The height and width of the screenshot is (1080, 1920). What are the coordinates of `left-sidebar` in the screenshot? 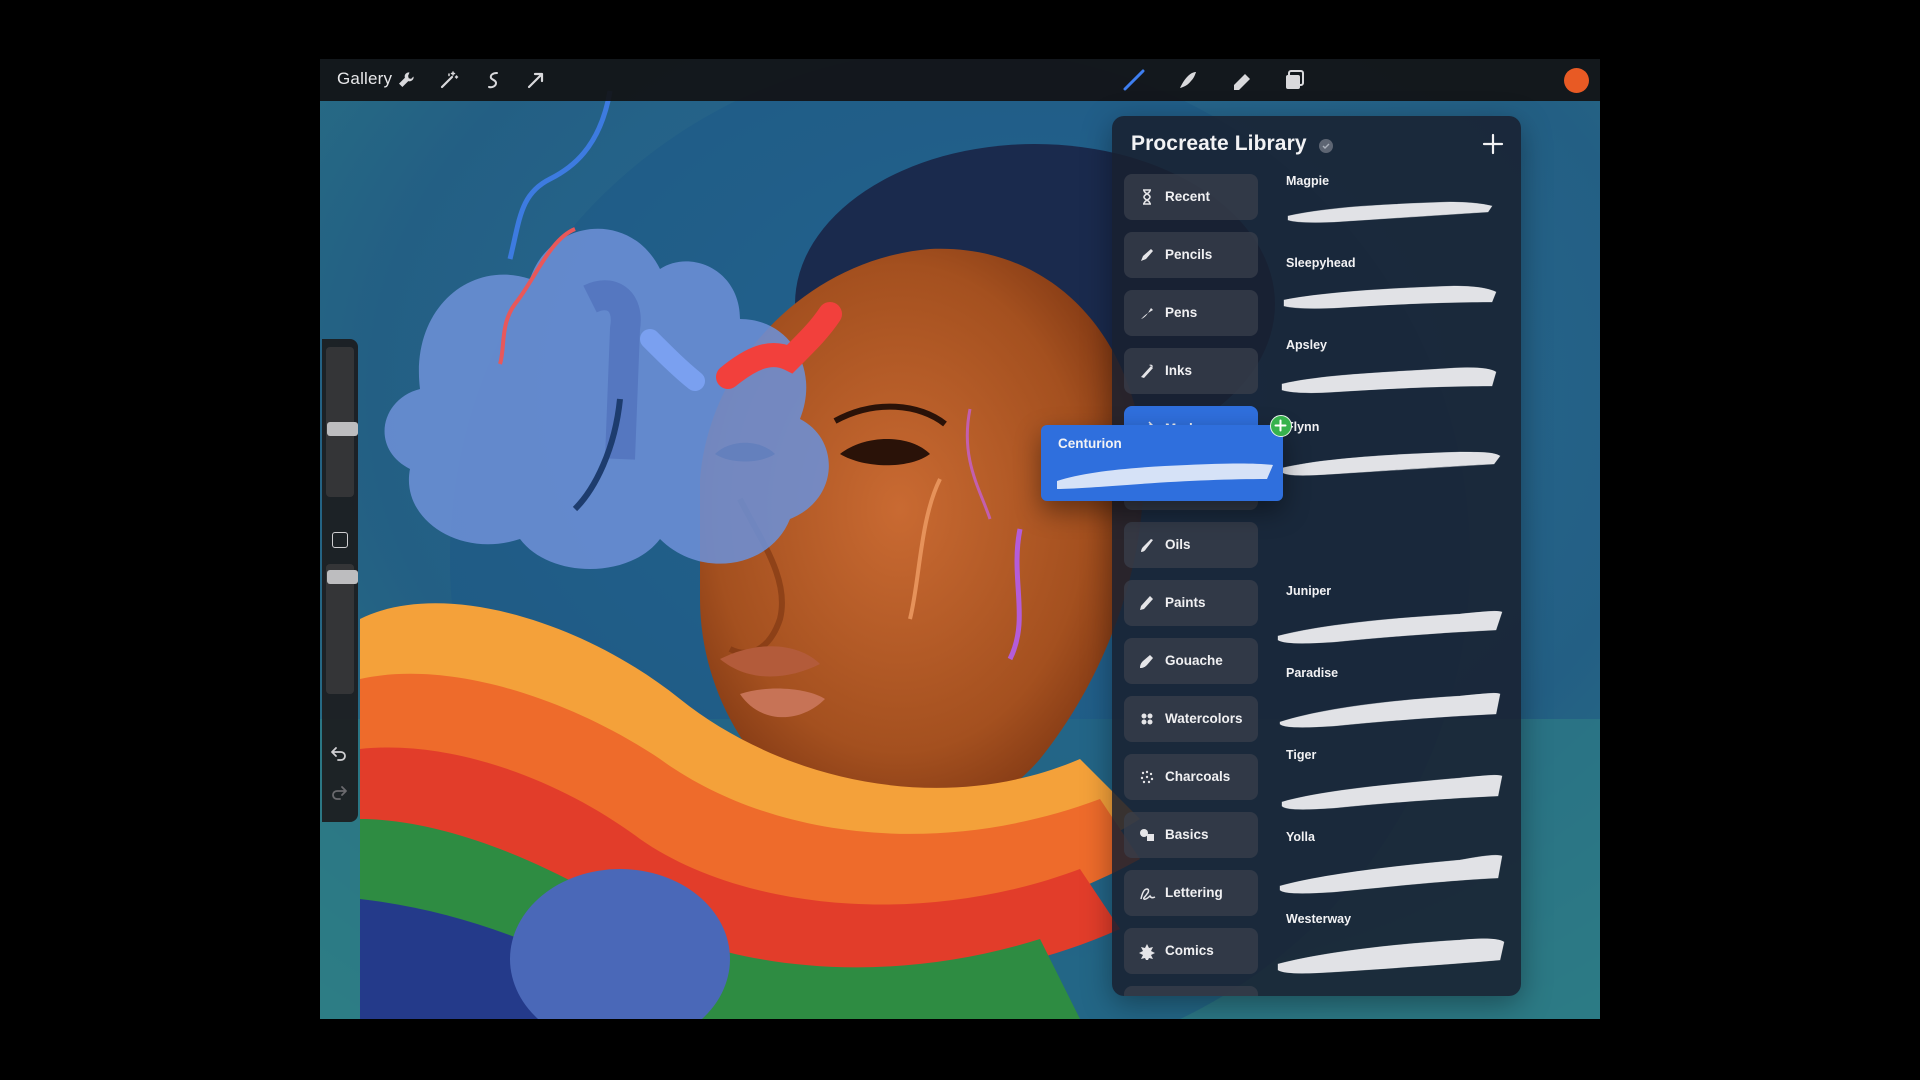 It's located at (340, 580).